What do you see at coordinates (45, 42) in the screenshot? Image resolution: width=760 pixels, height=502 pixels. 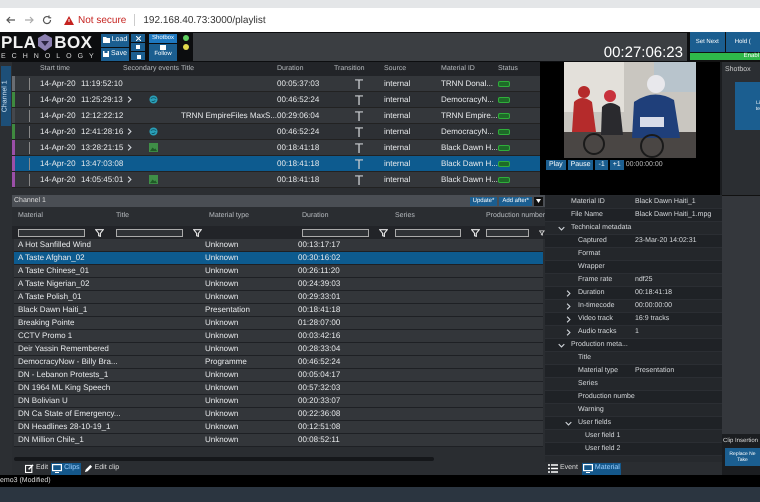 I see `logo-emblem-icon` at bounding box center [45, 42].